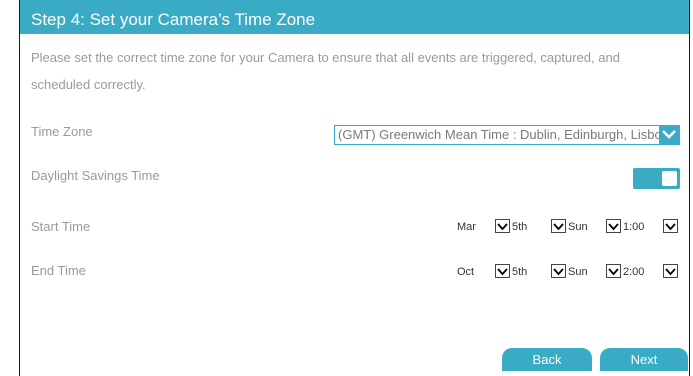 This screenshot has height=376, width=693. I want to click on end-month-dropdown, so click(502, 271).